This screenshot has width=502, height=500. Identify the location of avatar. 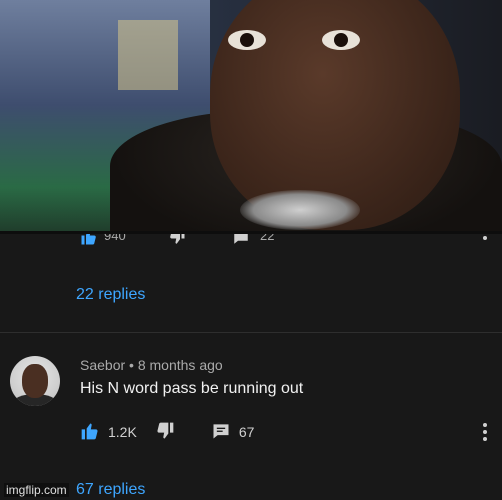
(35, 381).